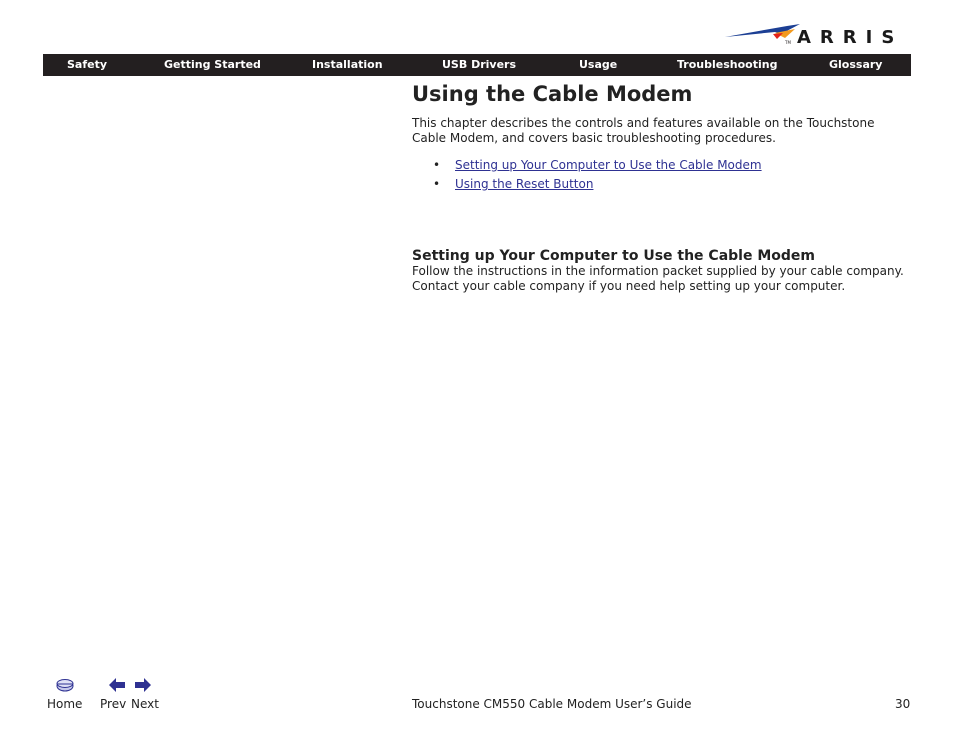 The width and height of the screenshot is (954, 738). I want to click on page-title: Using the Cable Modem, so click(552, 94).